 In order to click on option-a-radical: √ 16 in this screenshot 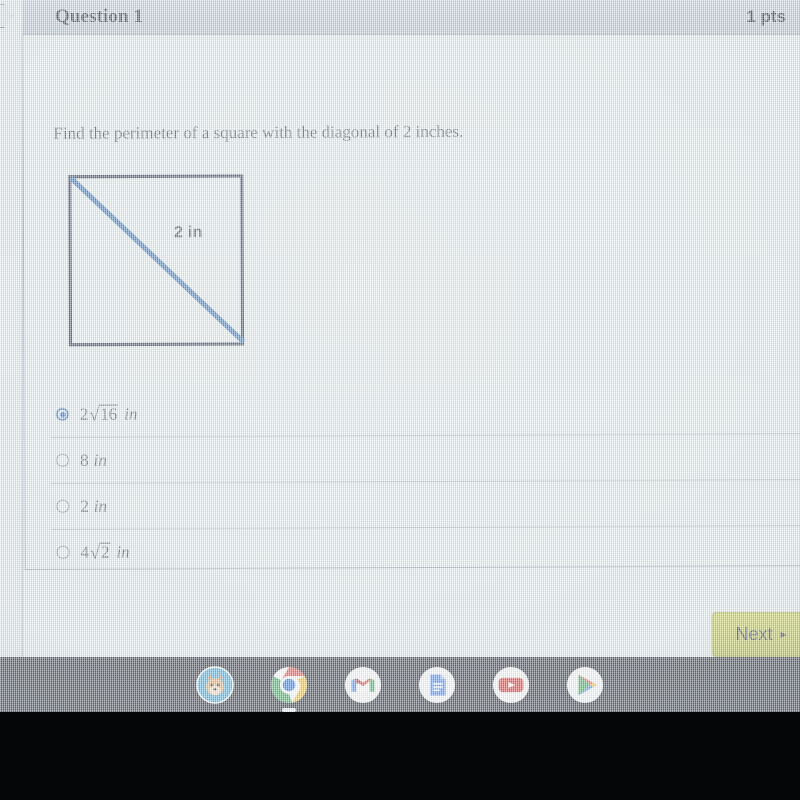, I will do `click(104, 414)`.